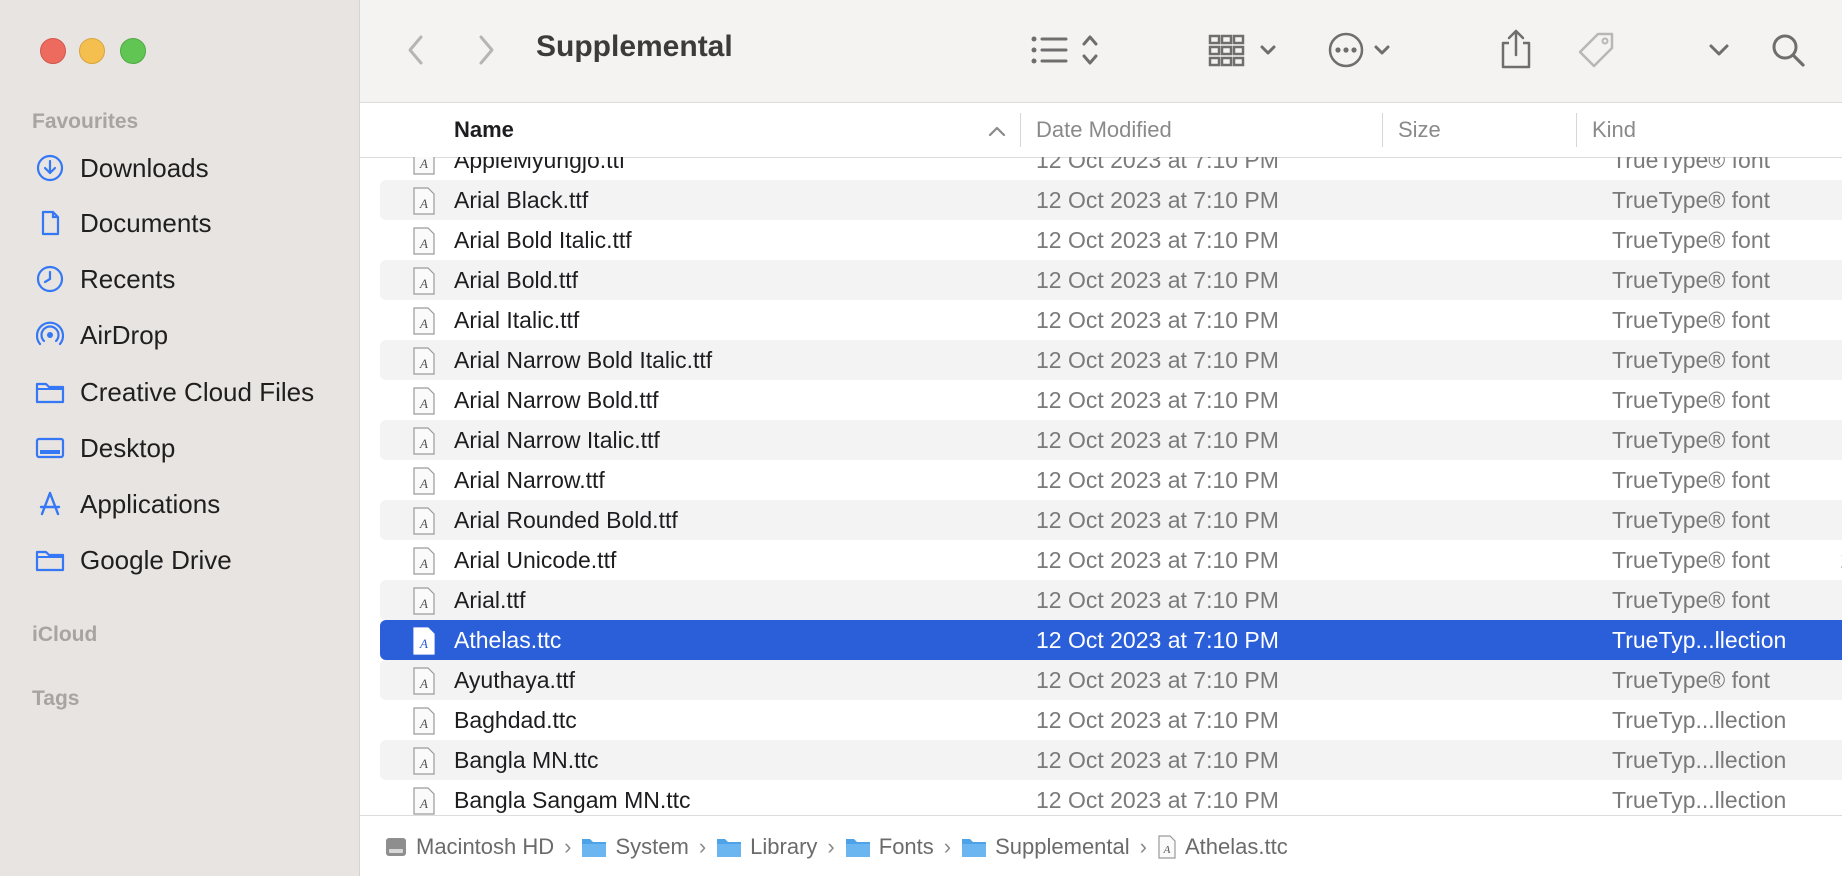 Image resolution: width=1842 pixels, height=876 pixels. Describe the element at coordinates (186, 335) in the screenshot. I see `sidebar-item-airdrop: AirDrop` at that location.